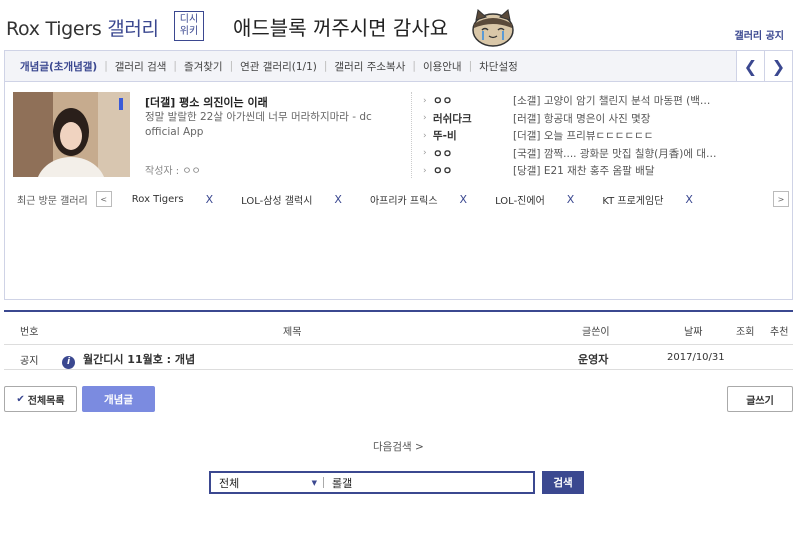 The image size is (800, 558). What do you see at coordinates (189, 19) in the screenshot?
I see `wiki-line1: 디시` at bounding box center [189, 19].